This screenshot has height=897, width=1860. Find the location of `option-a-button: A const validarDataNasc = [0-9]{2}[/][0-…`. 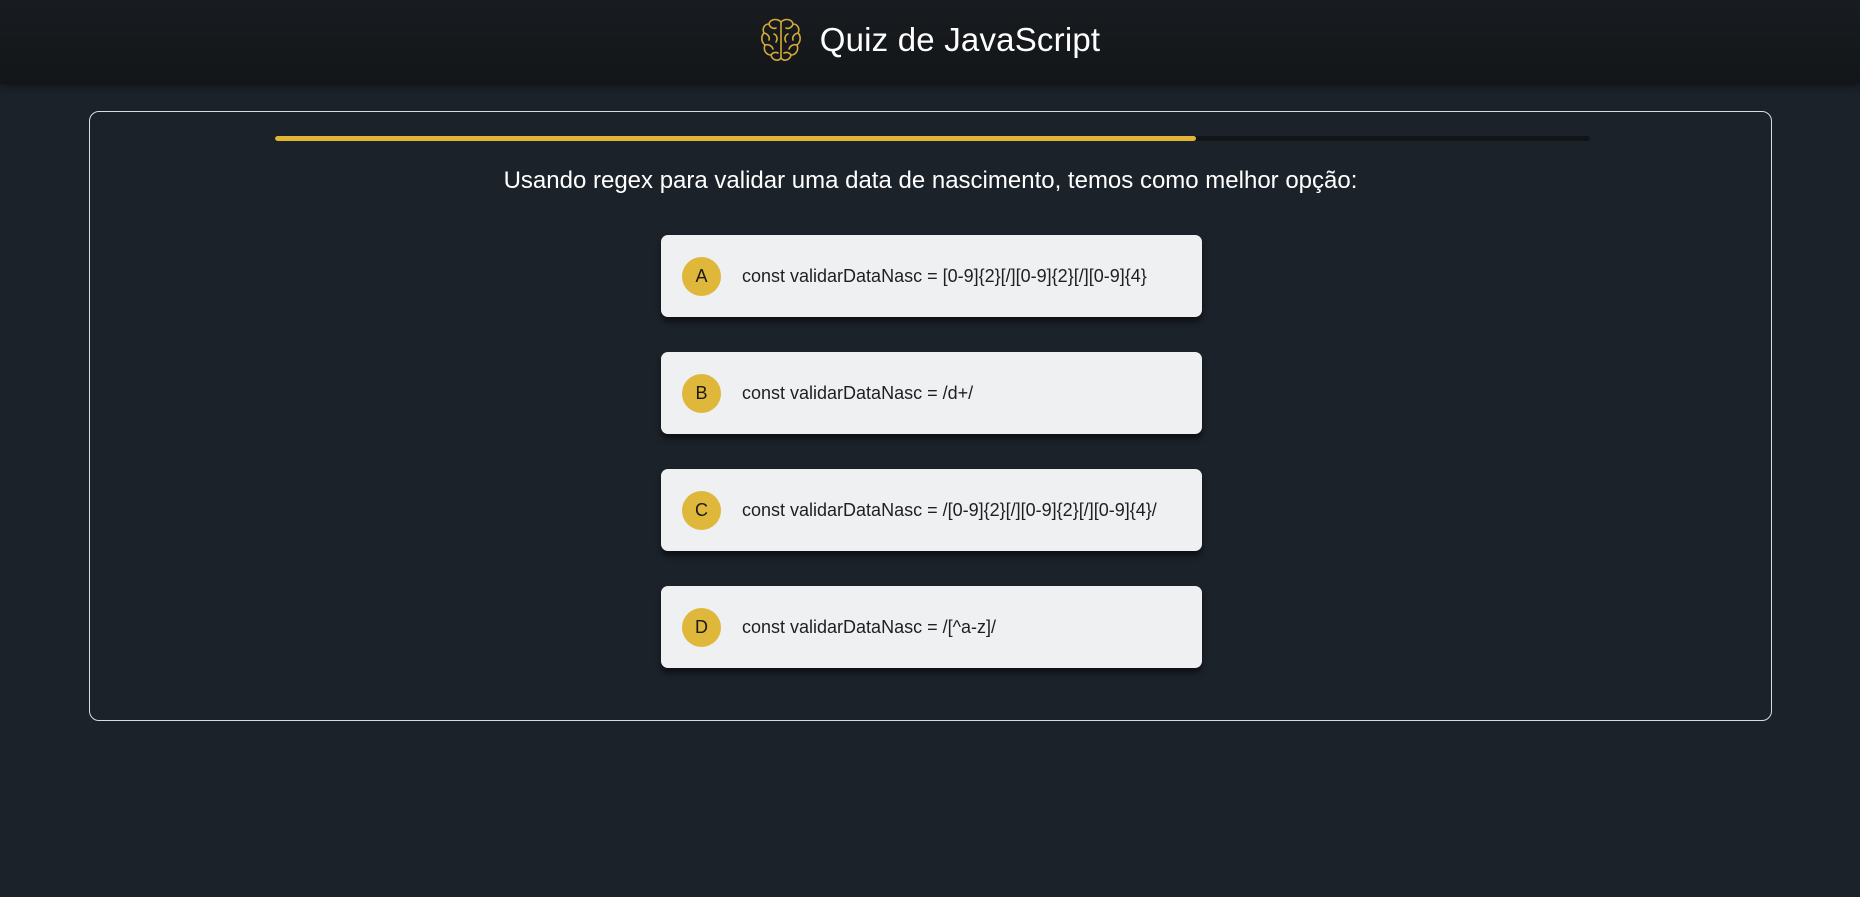

option-a-button: A const validarDataNasc = [0-9]{2}[/][0-… is located at coordinates (931, 276).